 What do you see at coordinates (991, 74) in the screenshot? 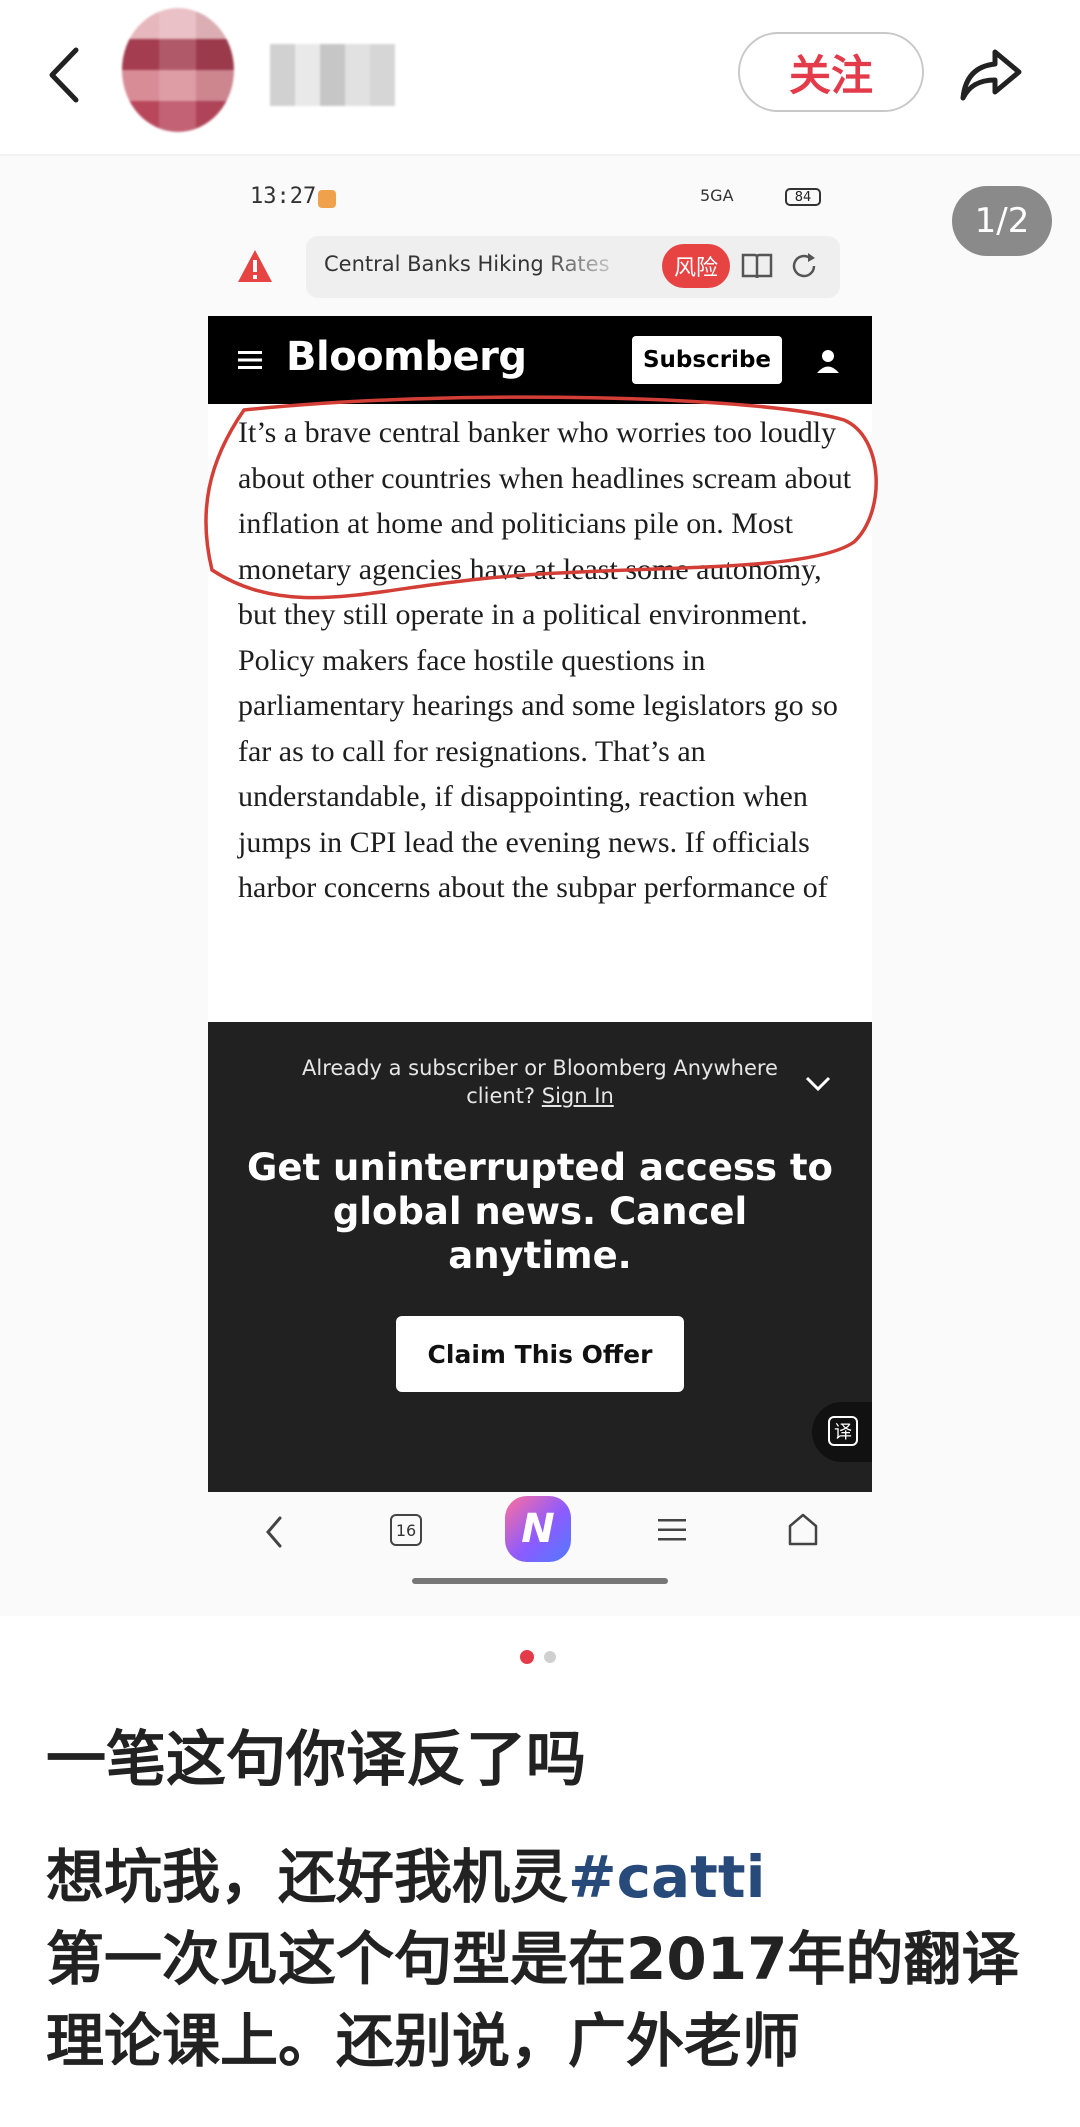
I see `share-icon` at bounding box center [991, 74].